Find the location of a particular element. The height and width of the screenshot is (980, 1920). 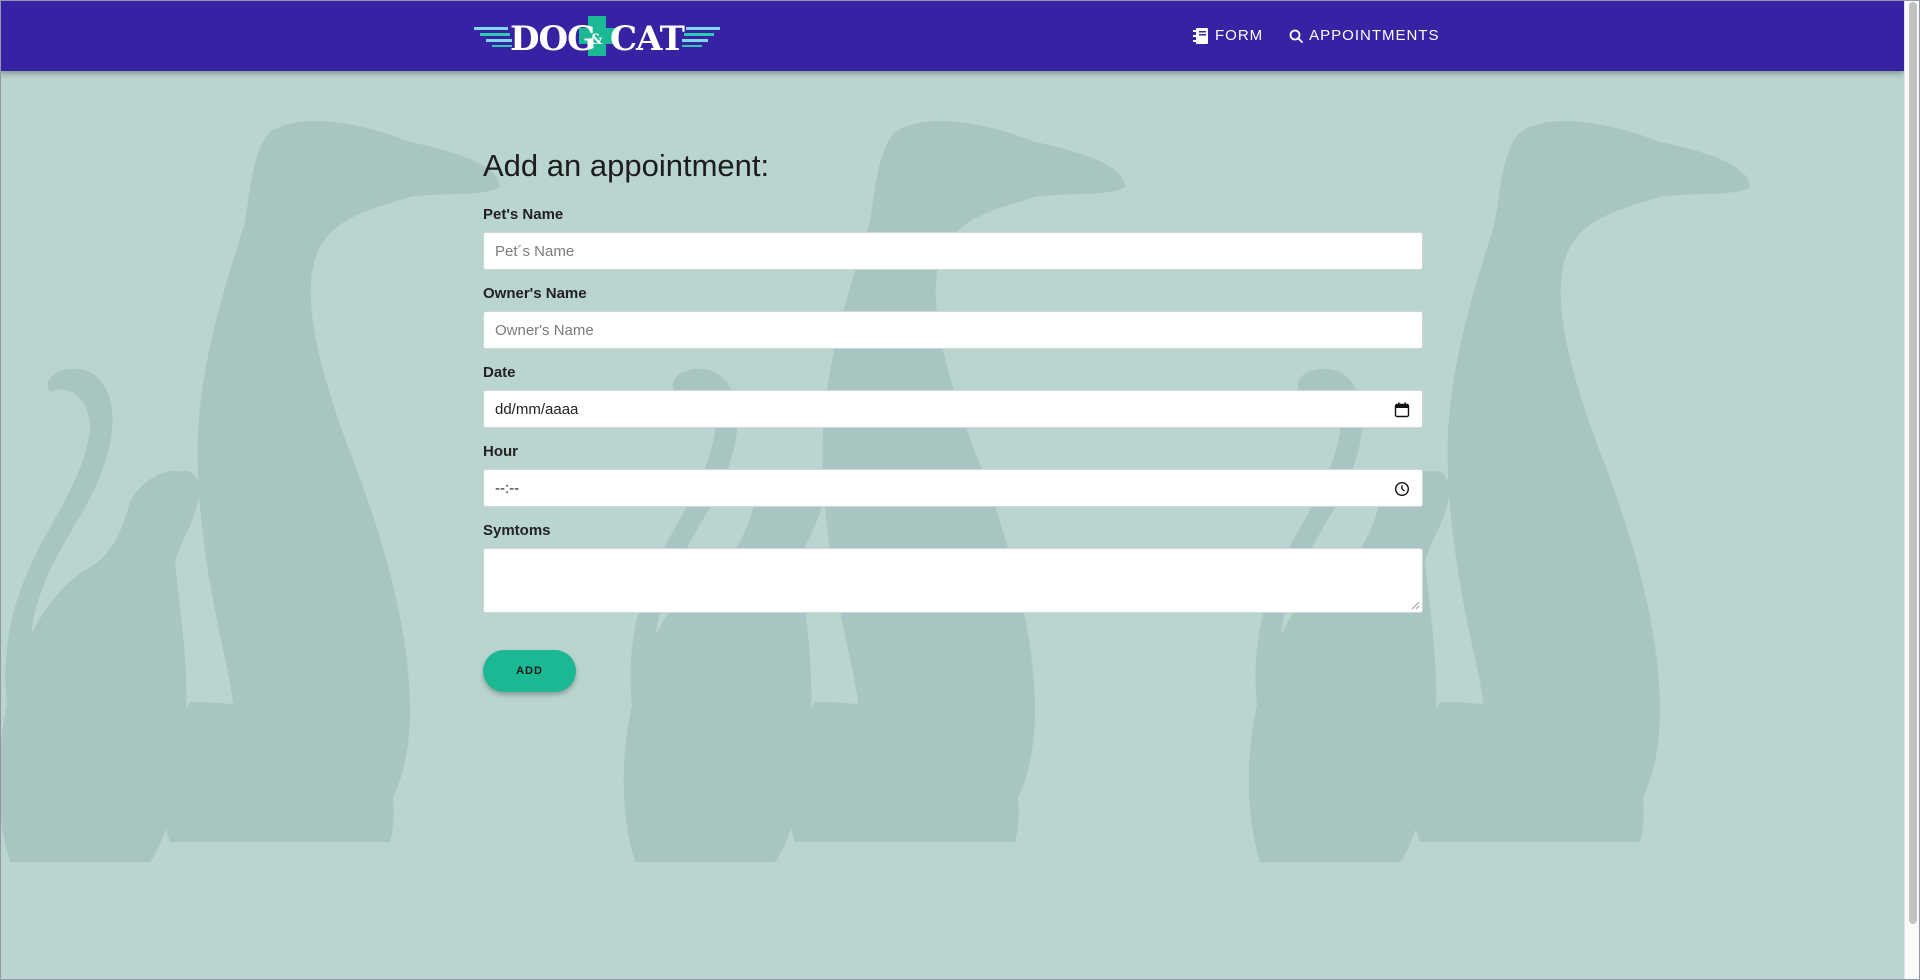

owner-name-field is located at coordinates (953, 330).